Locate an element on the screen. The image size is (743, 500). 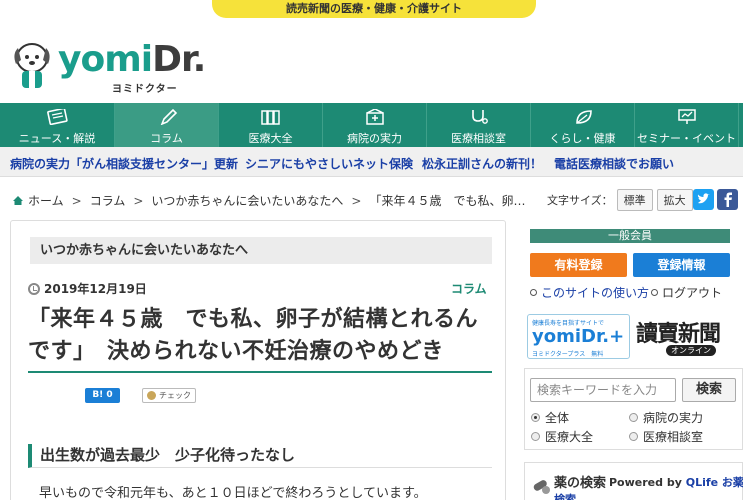
home-icon is located at coordinates (18, 200).